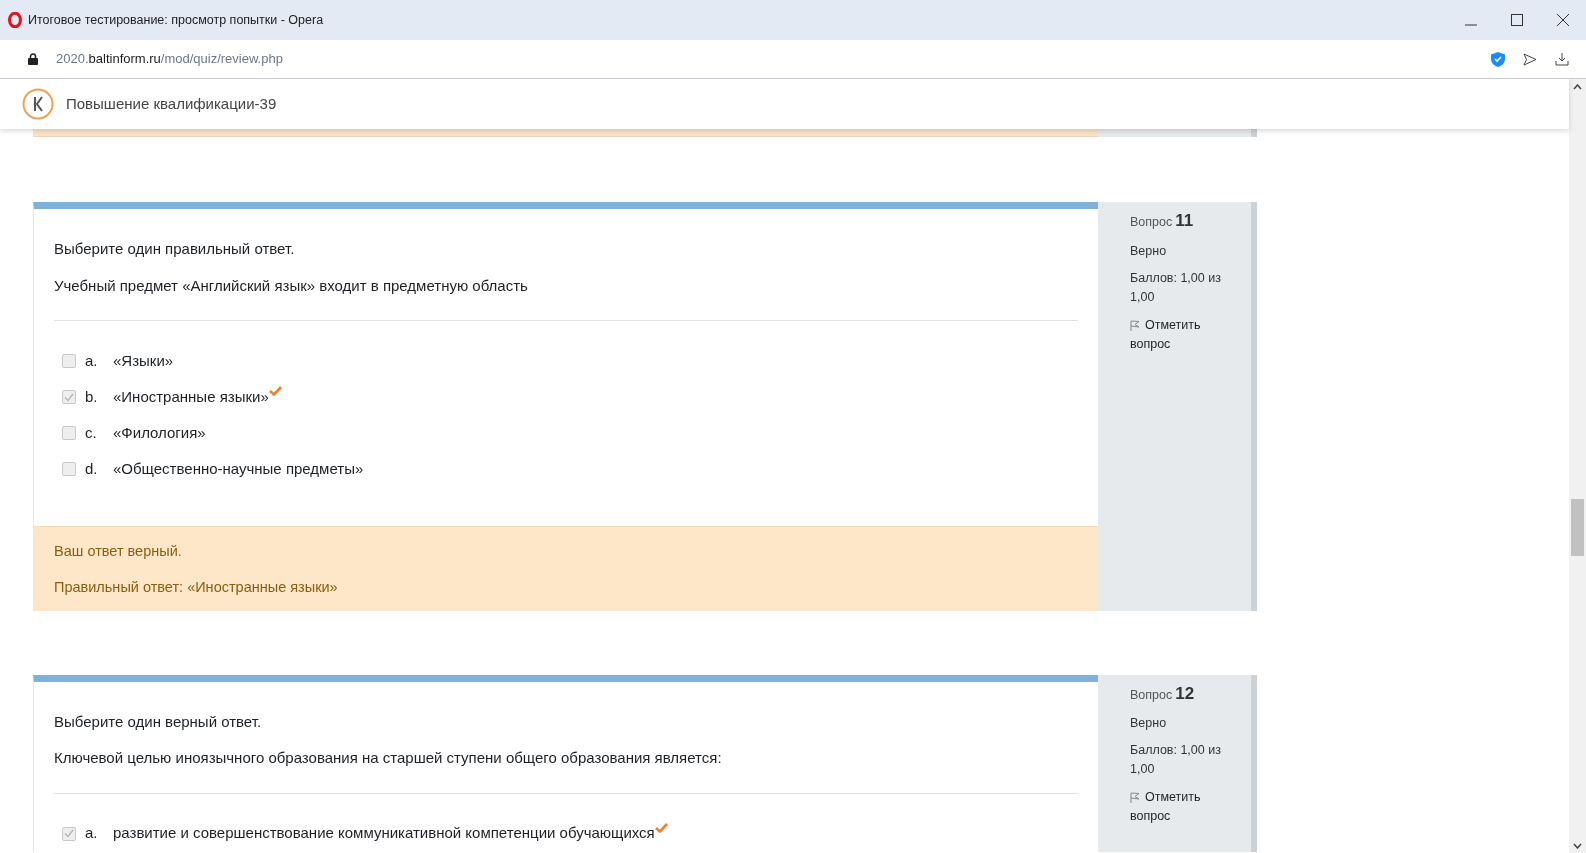 The image size is (1586, 853). I want to click on answer-text: развитие и совершенствование коммуникативной компетенции обучающихся, so click(384, 833).